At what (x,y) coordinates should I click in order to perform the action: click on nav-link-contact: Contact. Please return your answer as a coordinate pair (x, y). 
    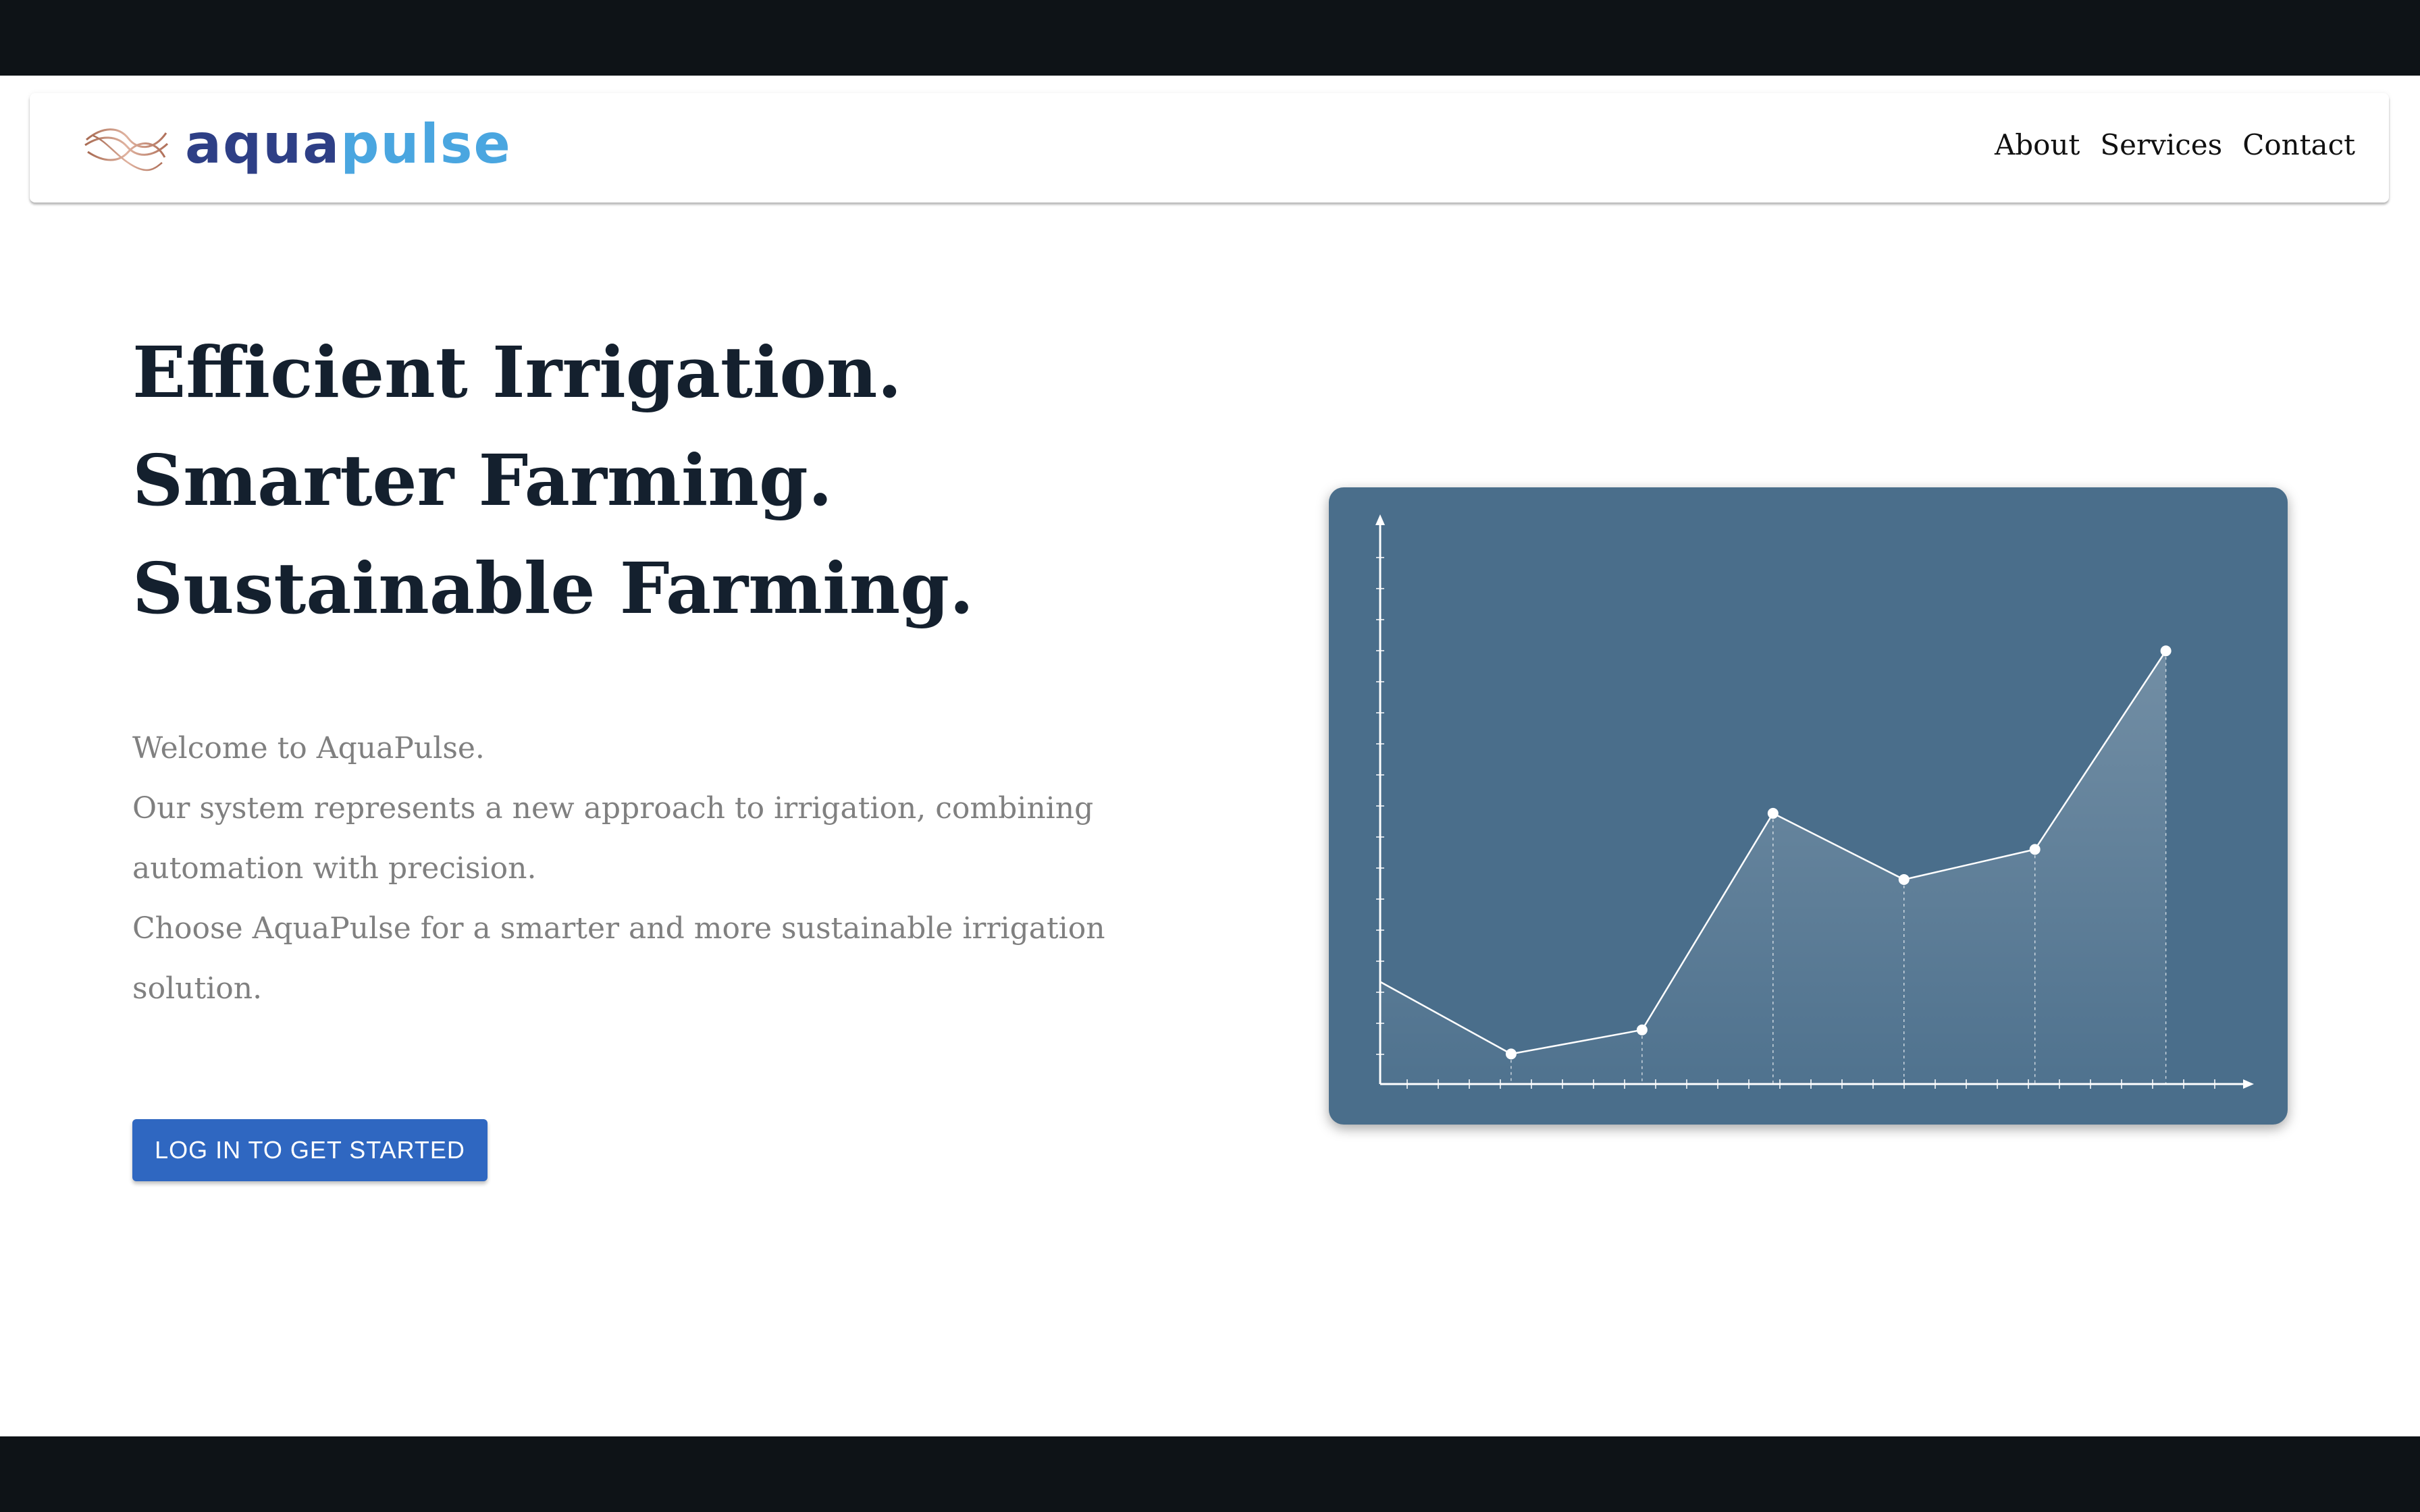
    Looking at the image, I should click on (2298, 144).